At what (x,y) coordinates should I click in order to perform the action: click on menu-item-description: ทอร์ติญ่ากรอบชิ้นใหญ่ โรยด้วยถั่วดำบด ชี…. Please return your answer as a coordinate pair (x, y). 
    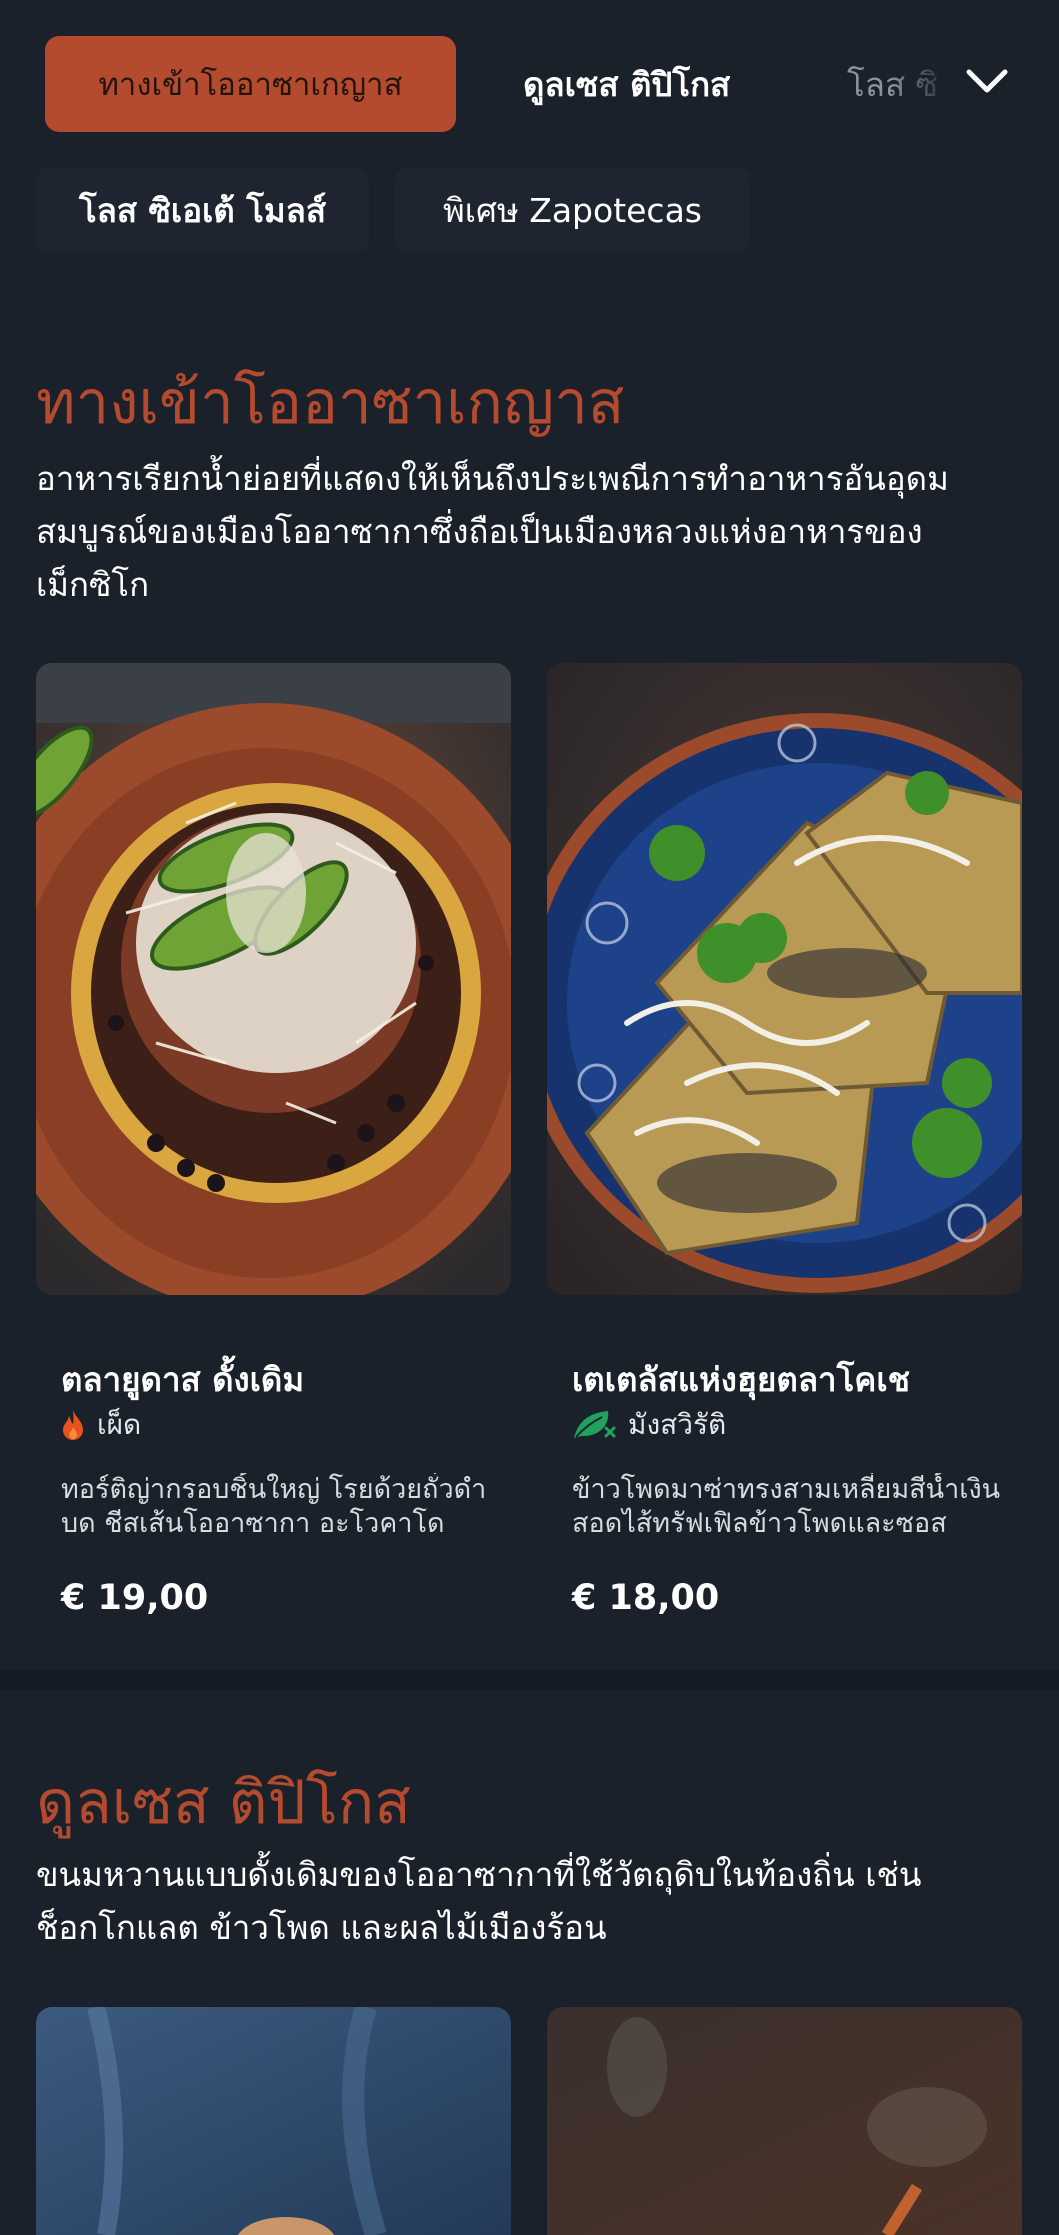
    Looking at the image, I should click on (274, 1506).